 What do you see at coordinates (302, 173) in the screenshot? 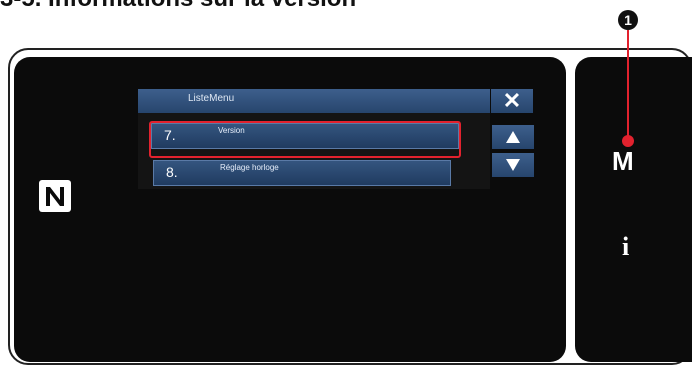
I see `menu-item-clock-setting: 8. Réglage horloge` at bounding box center [302, 173].